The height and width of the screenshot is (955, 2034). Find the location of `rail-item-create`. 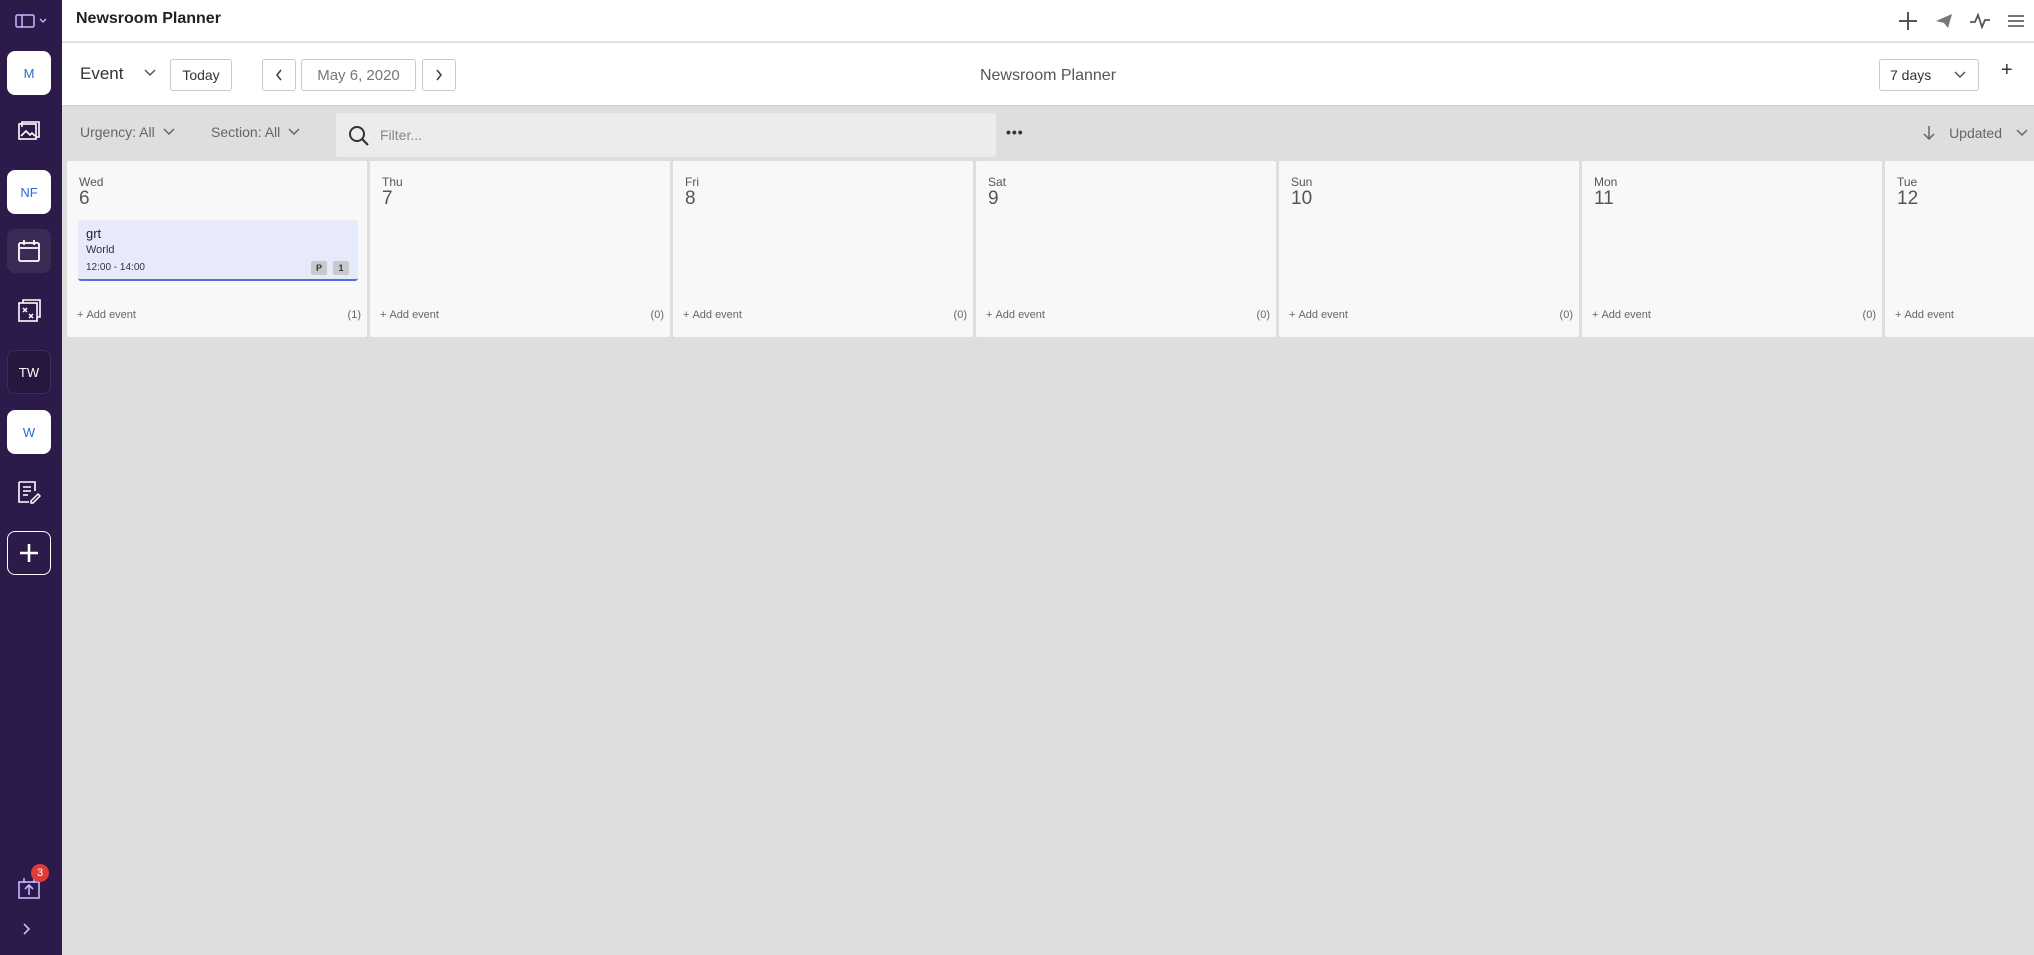

rail-item-create is located at coordinates (29, 553).